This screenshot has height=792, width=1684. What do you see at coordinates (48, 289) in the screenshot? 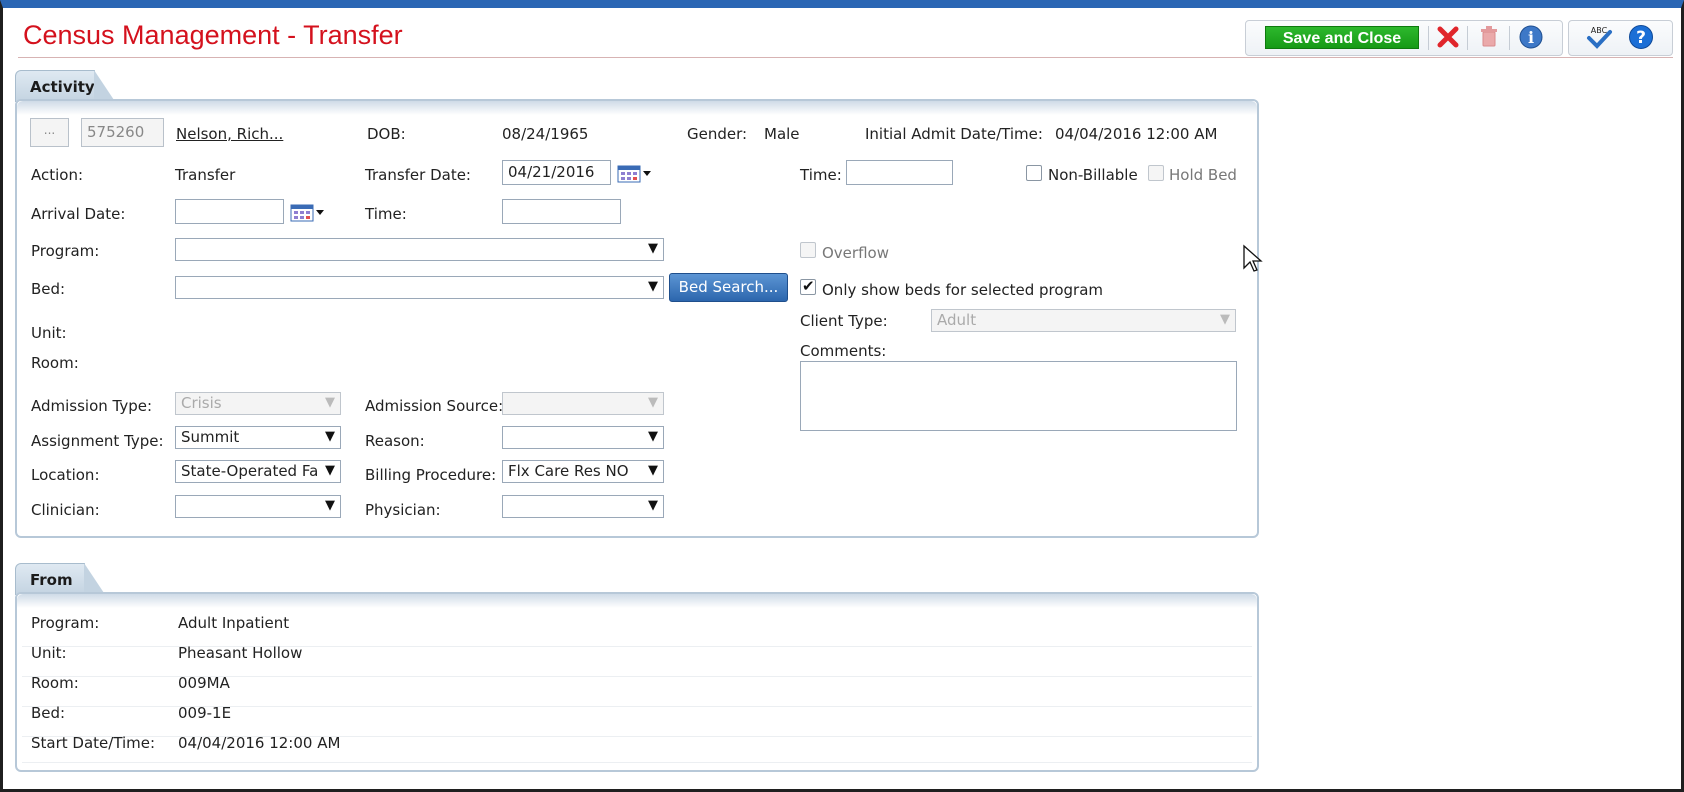
I see `bed-label: Bed:` at bounding box center [48, 289].